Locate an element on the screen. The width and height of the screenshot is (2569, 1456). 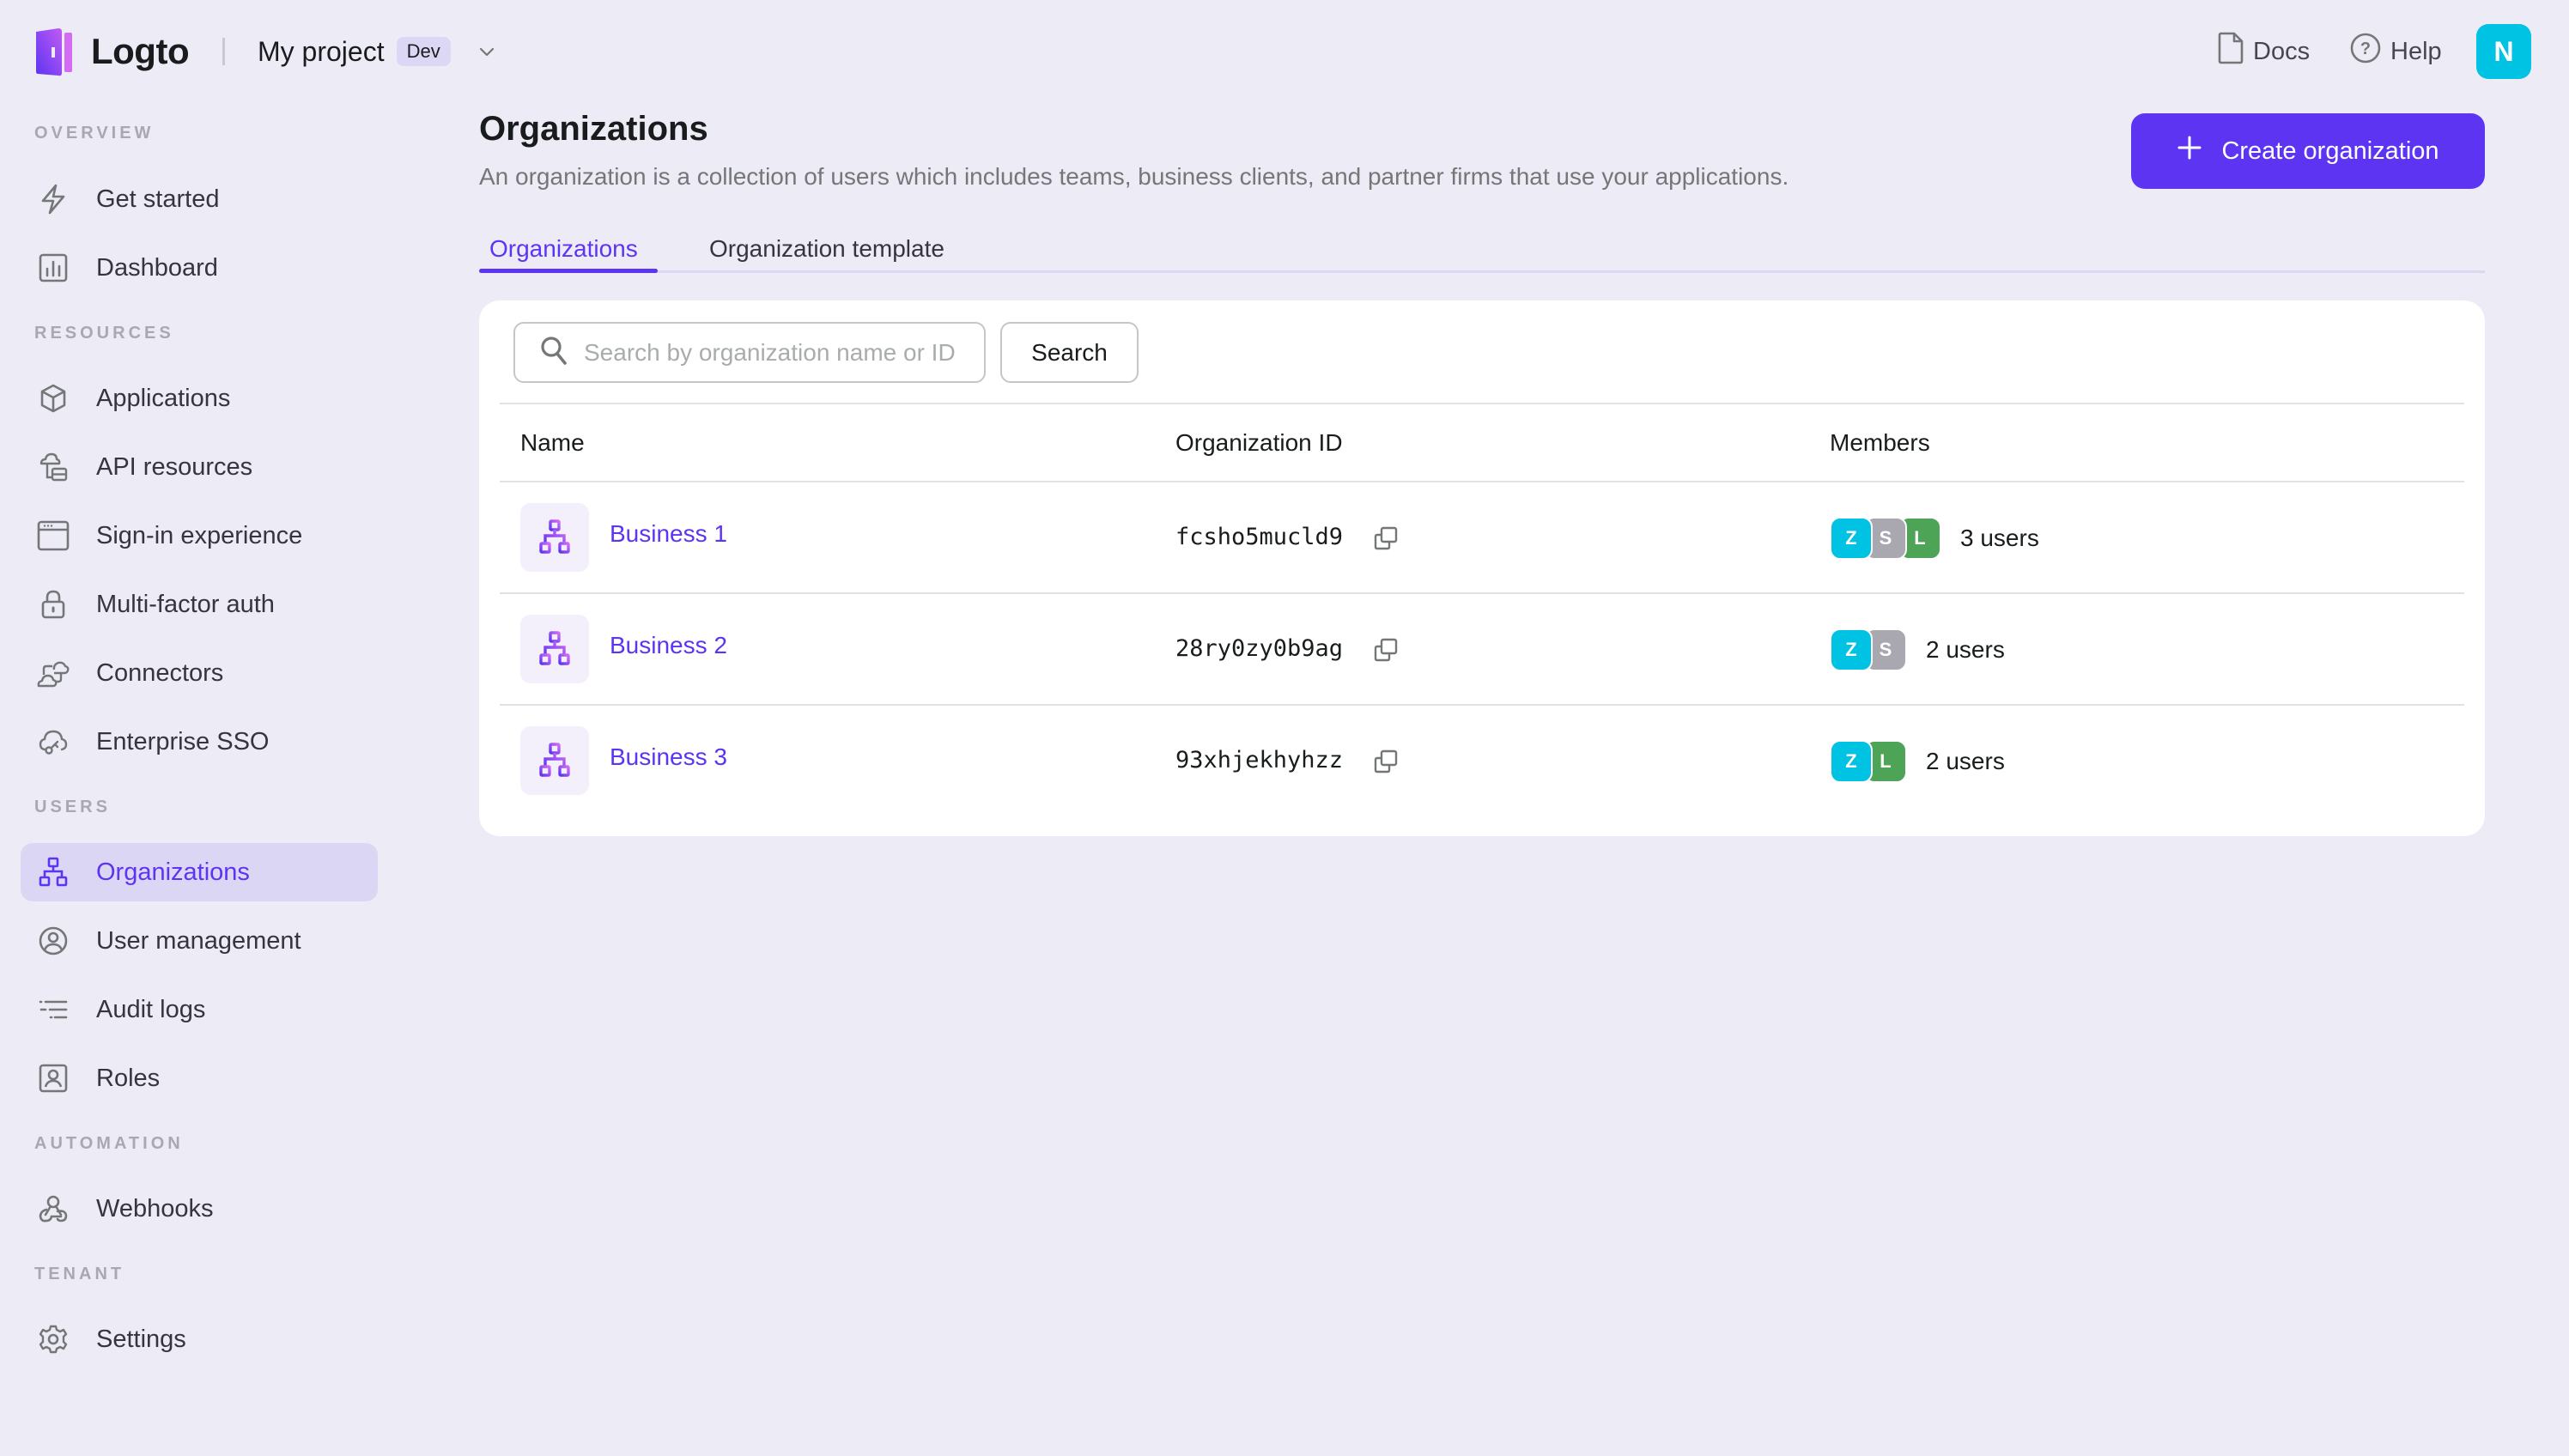
plus-icon is located at coordinates (2189, 151).